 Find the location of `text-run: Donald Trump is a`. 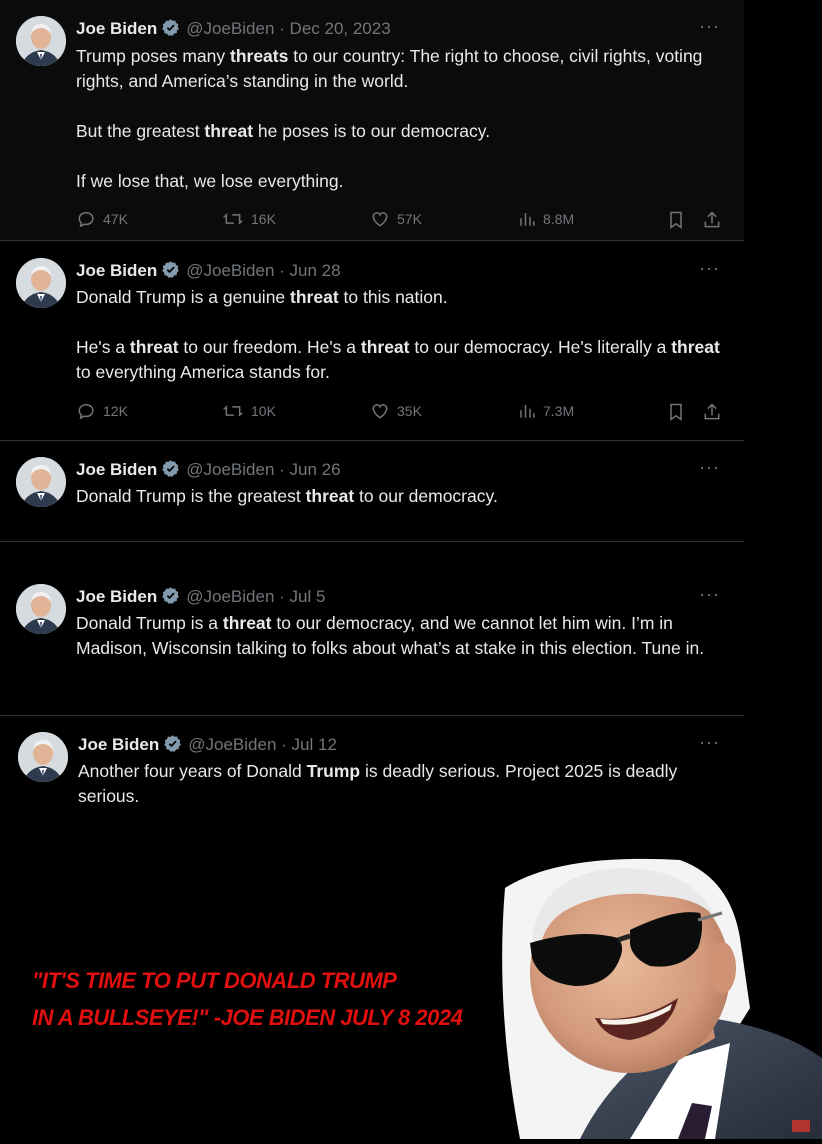

text-run: Donald Trump is a is located at coordinates (149, 623).